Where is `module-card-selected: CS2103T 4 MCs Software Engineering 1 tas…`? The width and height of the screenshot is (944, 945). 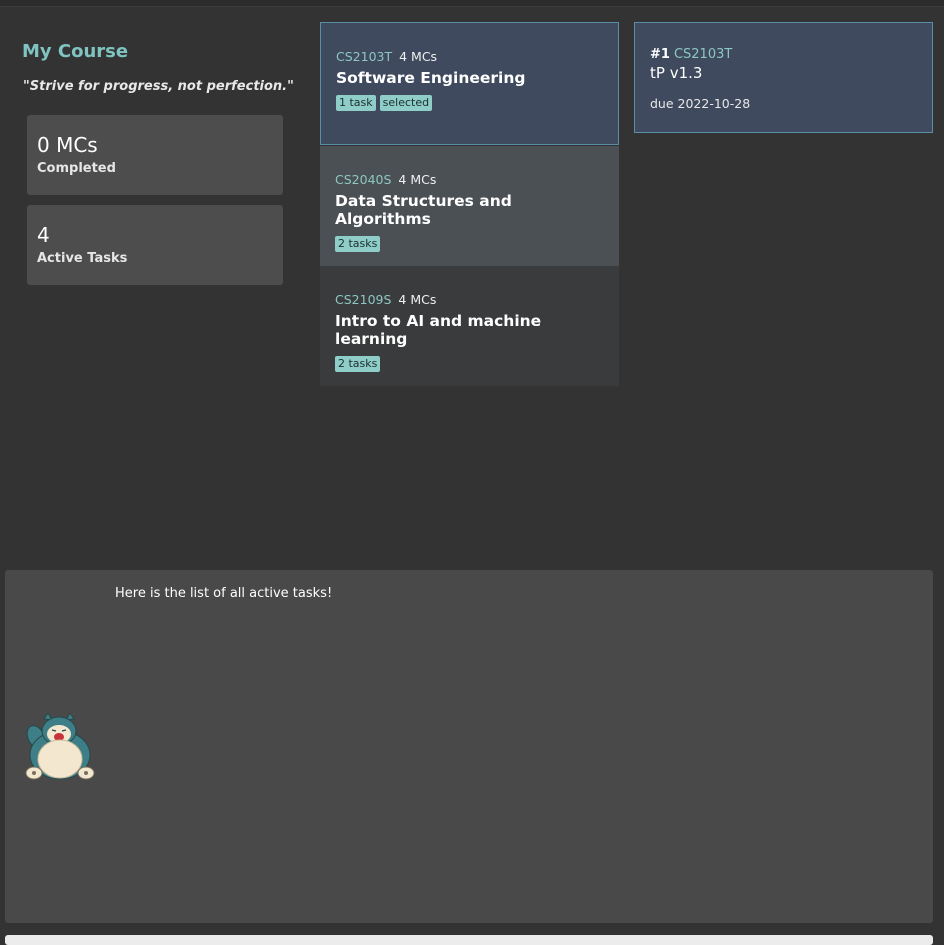 module-card-selected: CS2103T 4 MCs Software Engineering 1 tas… is located at coordinates (469, 83).